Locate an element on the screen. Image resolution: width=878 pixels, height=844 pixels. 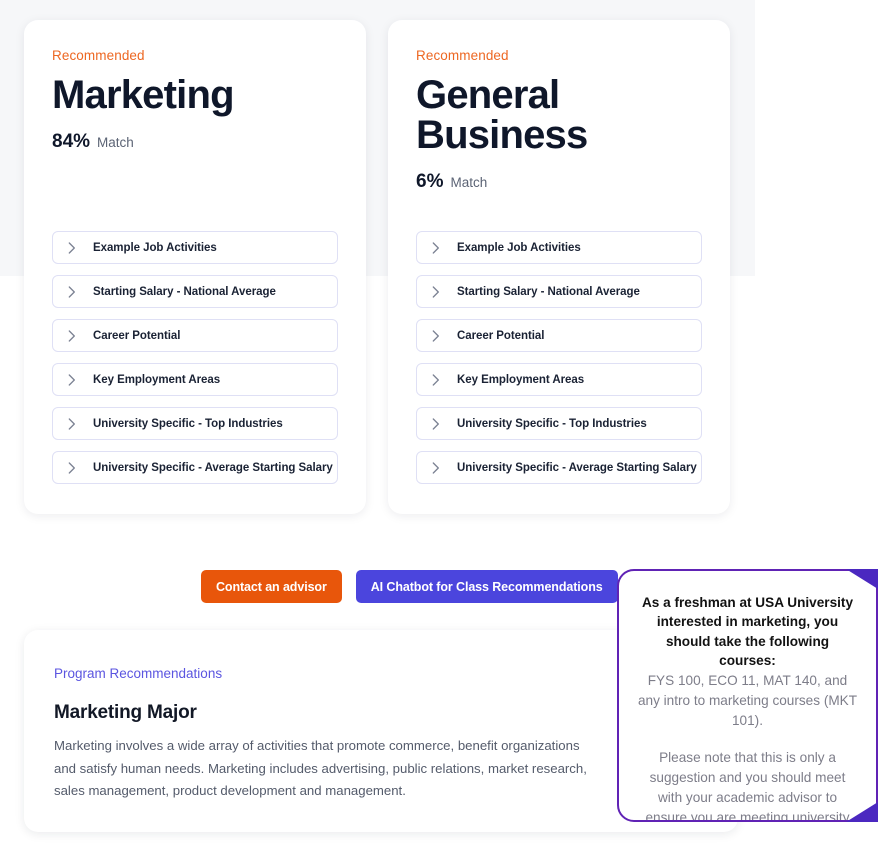
chatbot-answer-gap is located at coordinates (747, 739).